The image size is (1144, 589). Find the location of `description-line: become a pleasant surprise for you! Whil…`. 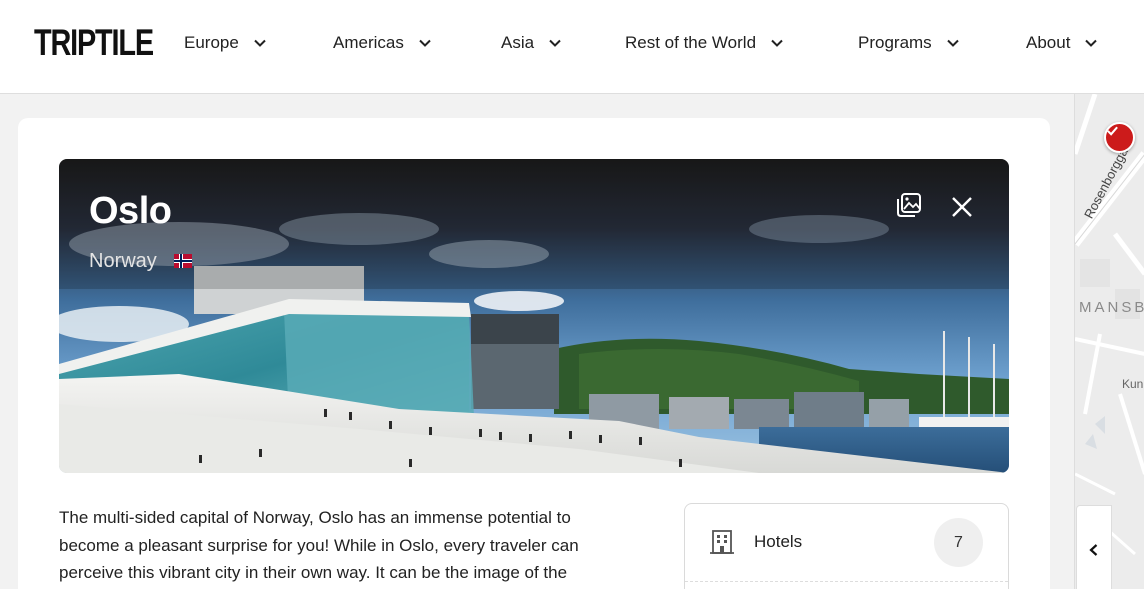

description-line: become a pleasant surprise for you! Whil… is located at coordinates (319, 545).